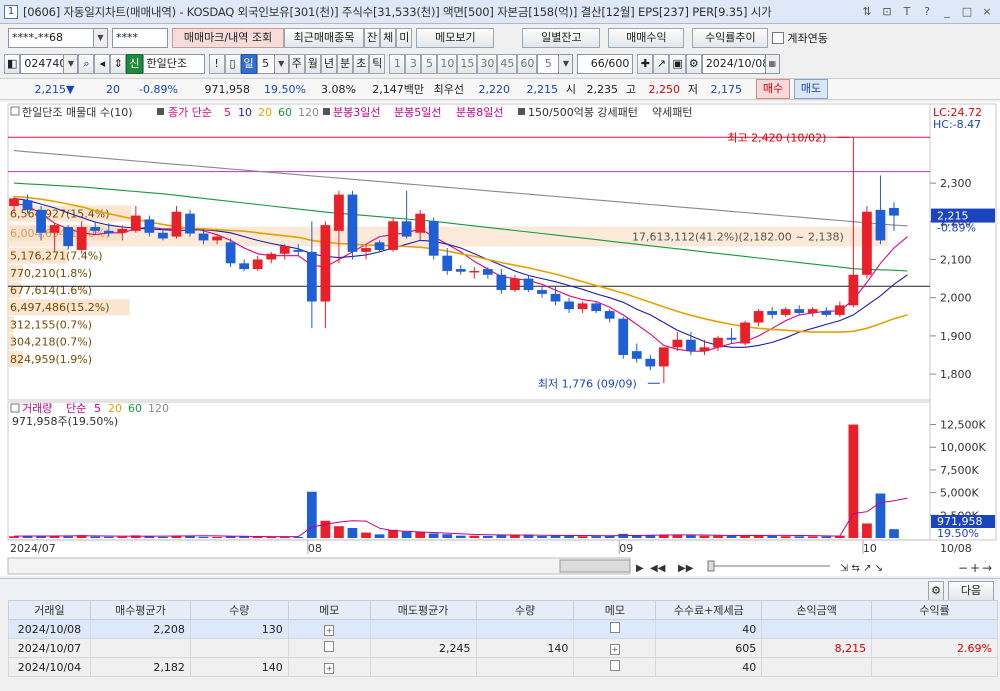 The height and width of the screenshot is (691, 1000). What do you see at coordinates (811, 89) in the screenshot?
I see `sell-button: 매도` at bounding box center [811, 89].